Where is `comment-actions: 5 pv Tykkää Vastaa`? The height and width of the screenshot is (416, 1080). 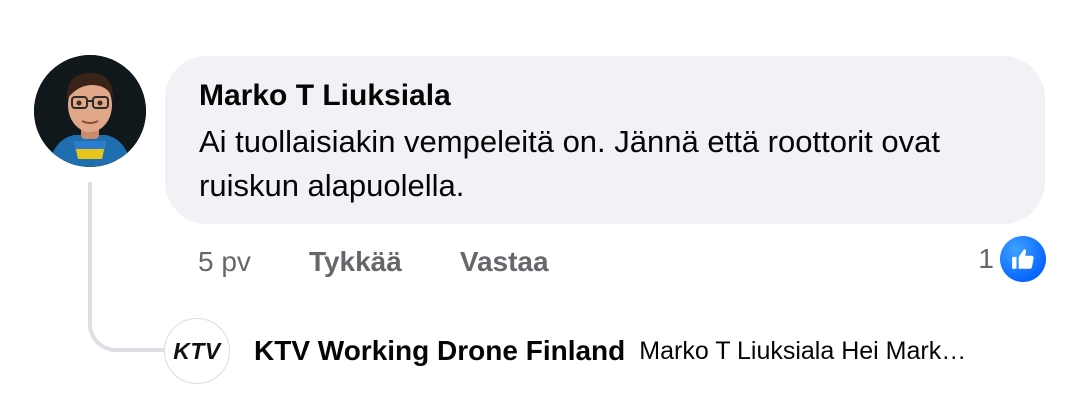 comment-actions: 5 pv Tykkää Vastaa is located at coordinates (402, 262).